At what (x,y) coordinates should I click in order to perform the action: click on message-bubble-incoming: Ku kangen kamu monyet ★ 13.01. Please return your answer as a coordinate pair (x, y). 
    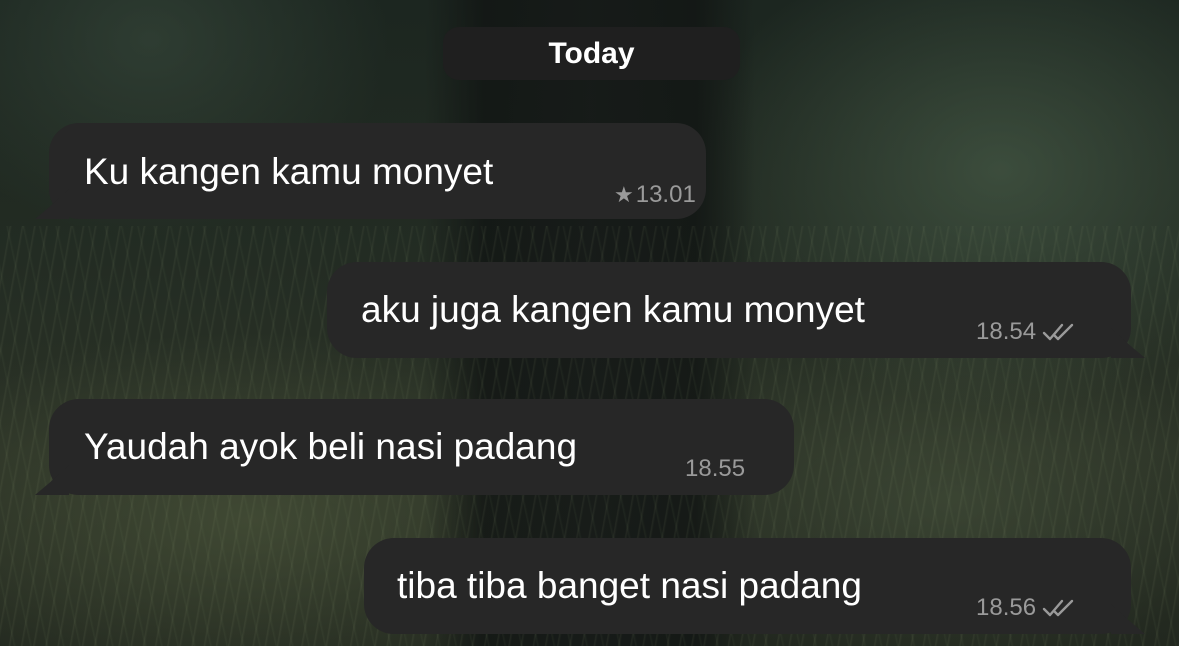
    Looking at the image, I should click on (370, 171).